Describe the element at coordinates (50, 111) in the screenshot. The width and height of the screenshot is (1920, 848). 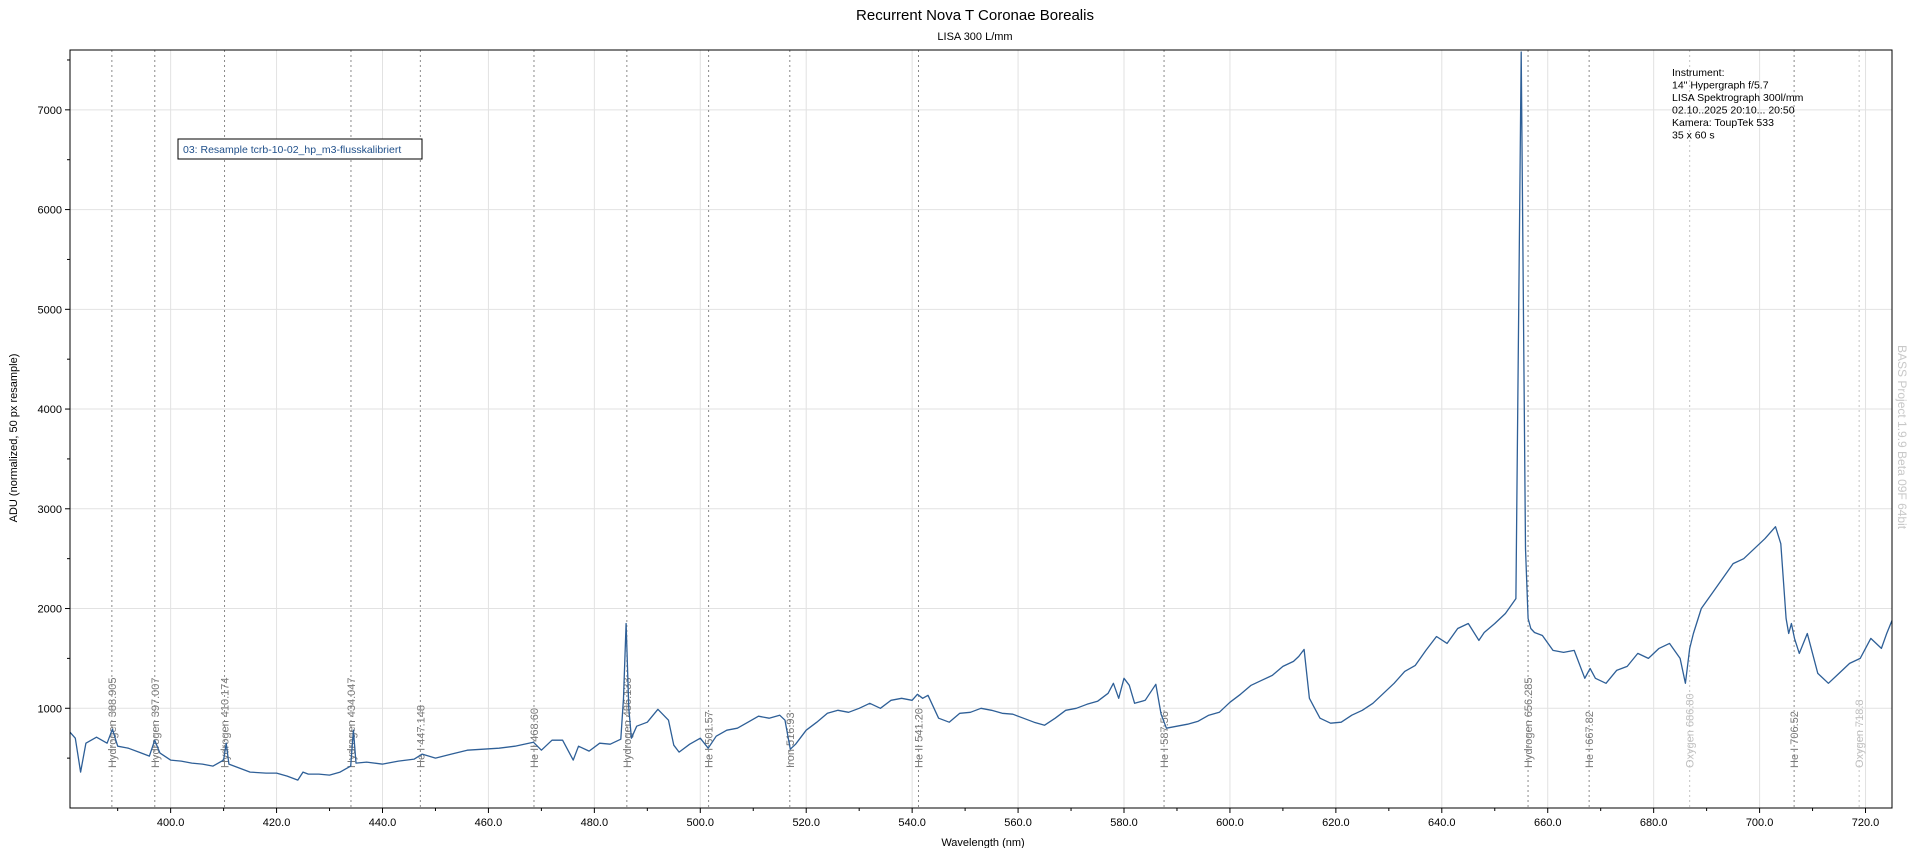
I see `y-tick-label: 7000` at that location.